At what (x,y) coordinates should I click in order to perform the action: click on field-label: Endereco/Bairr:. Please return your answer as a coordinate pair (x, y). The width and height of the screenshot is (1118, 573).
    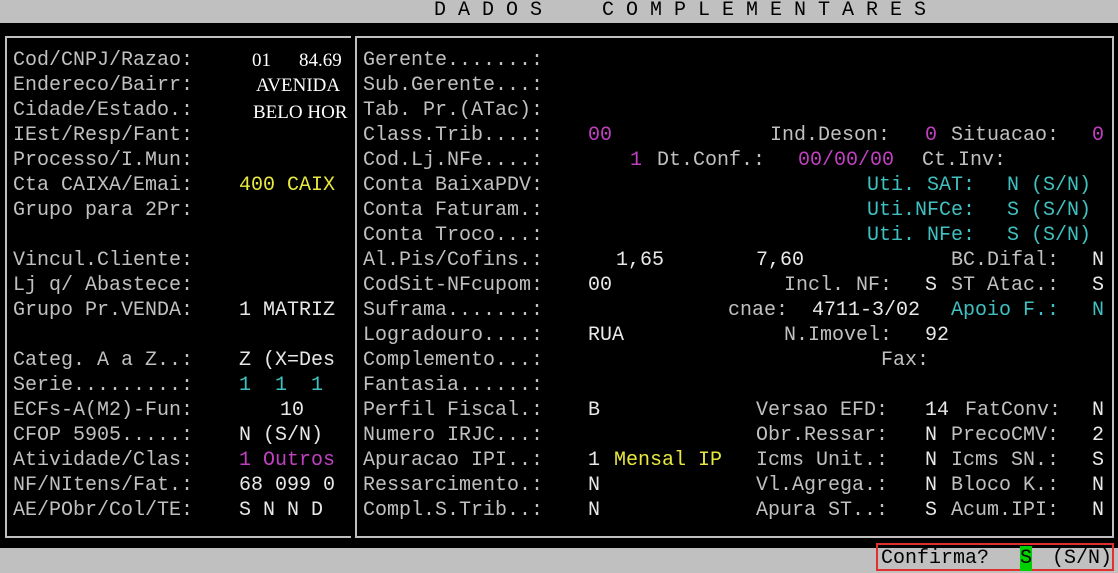
    Looking at the image, I should click on (103, 85).